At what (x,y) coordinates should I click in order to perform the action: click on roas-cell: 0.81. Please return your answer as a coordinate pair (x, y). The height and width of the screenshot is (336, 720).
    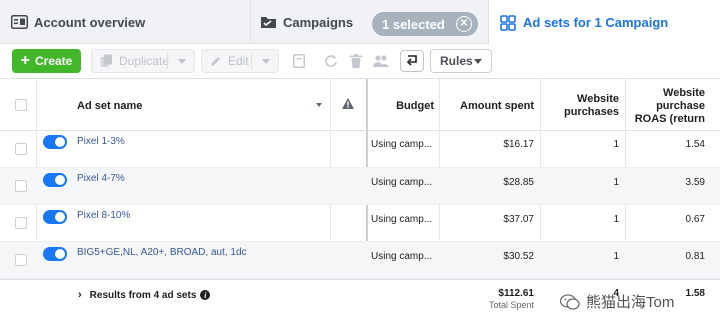
    Looking at the image, I should click on (695, 256).